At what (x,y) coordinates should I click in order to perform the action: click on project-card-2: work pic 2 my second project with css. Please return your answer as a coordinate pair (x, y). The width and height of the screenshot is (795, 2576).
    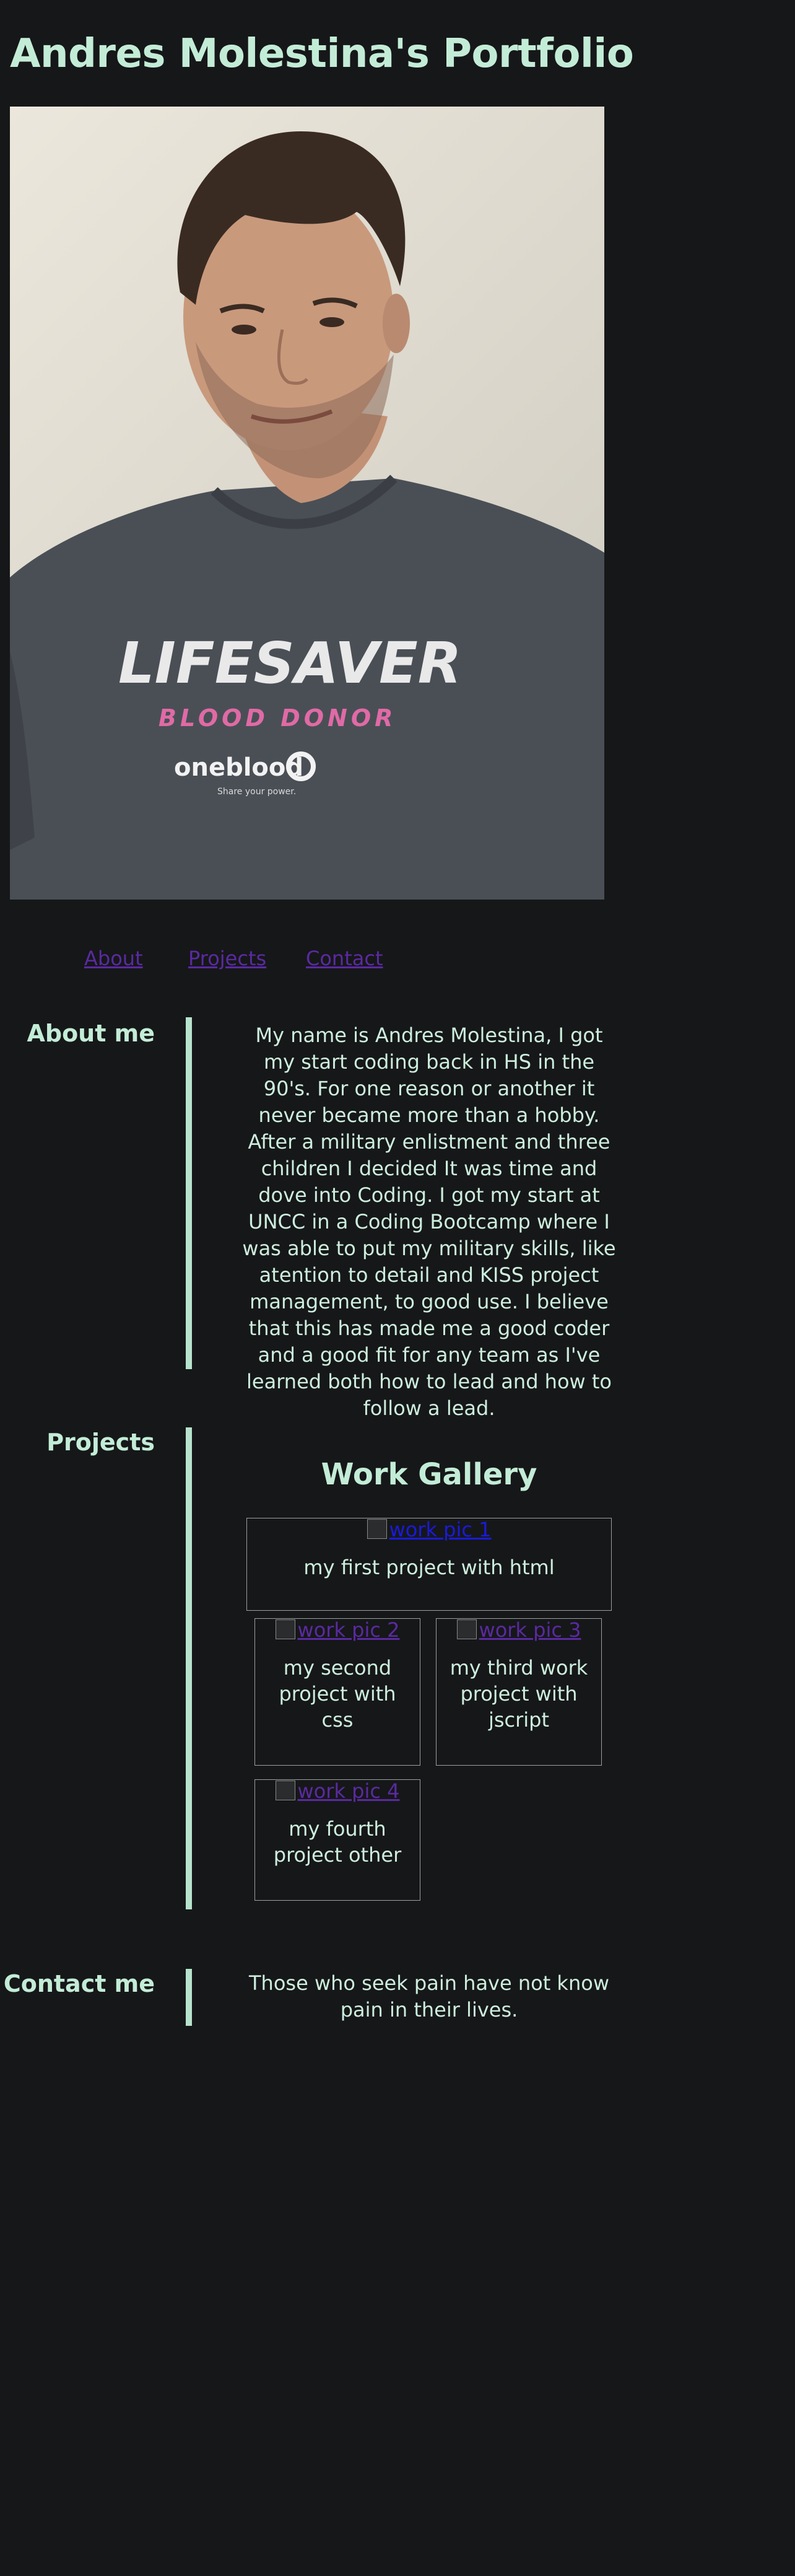
    Looking at the image, I should click on (337, 1692).